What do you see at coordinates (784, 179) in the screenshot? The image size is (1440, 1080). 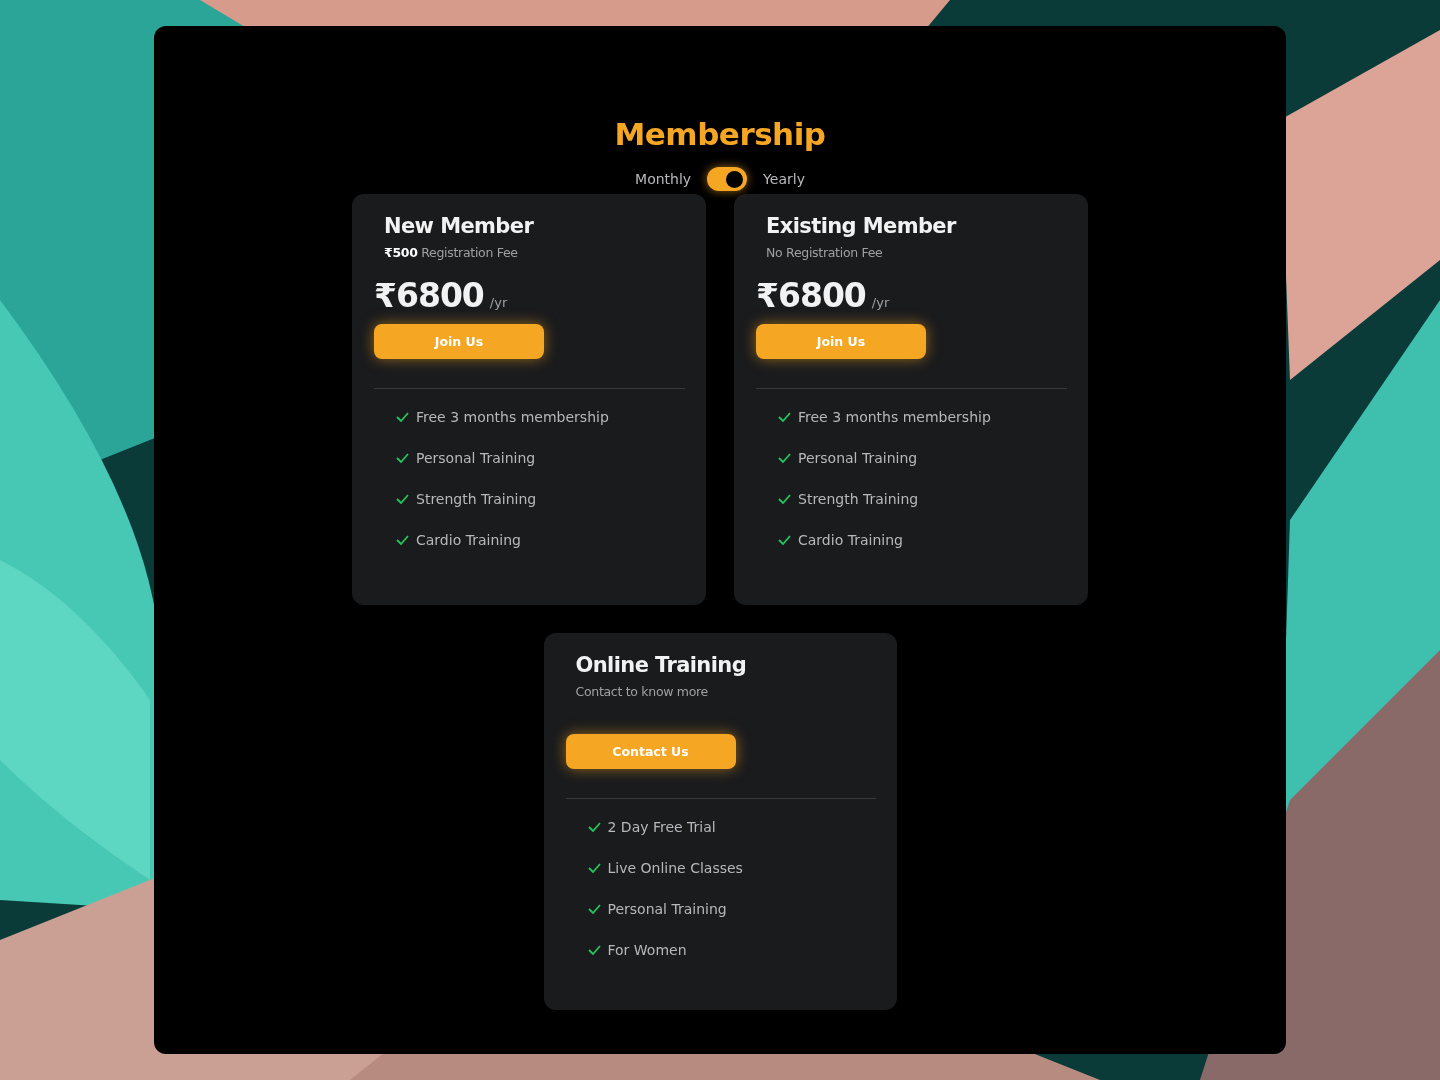 I see `toggle-label: Yearly` at bounding box center [784, 179].